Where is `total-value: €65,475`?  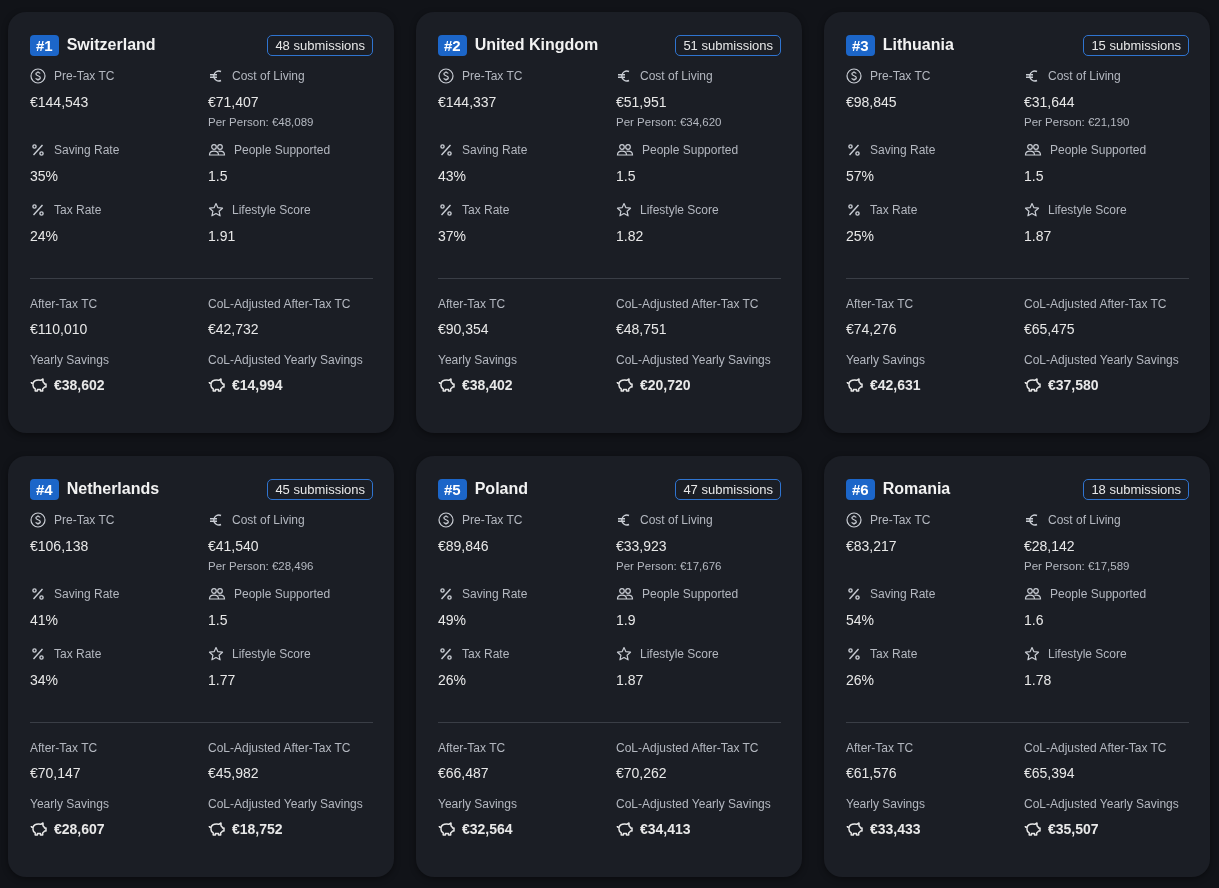 total-value: €65,475 is located at coordinates (1050, 329).